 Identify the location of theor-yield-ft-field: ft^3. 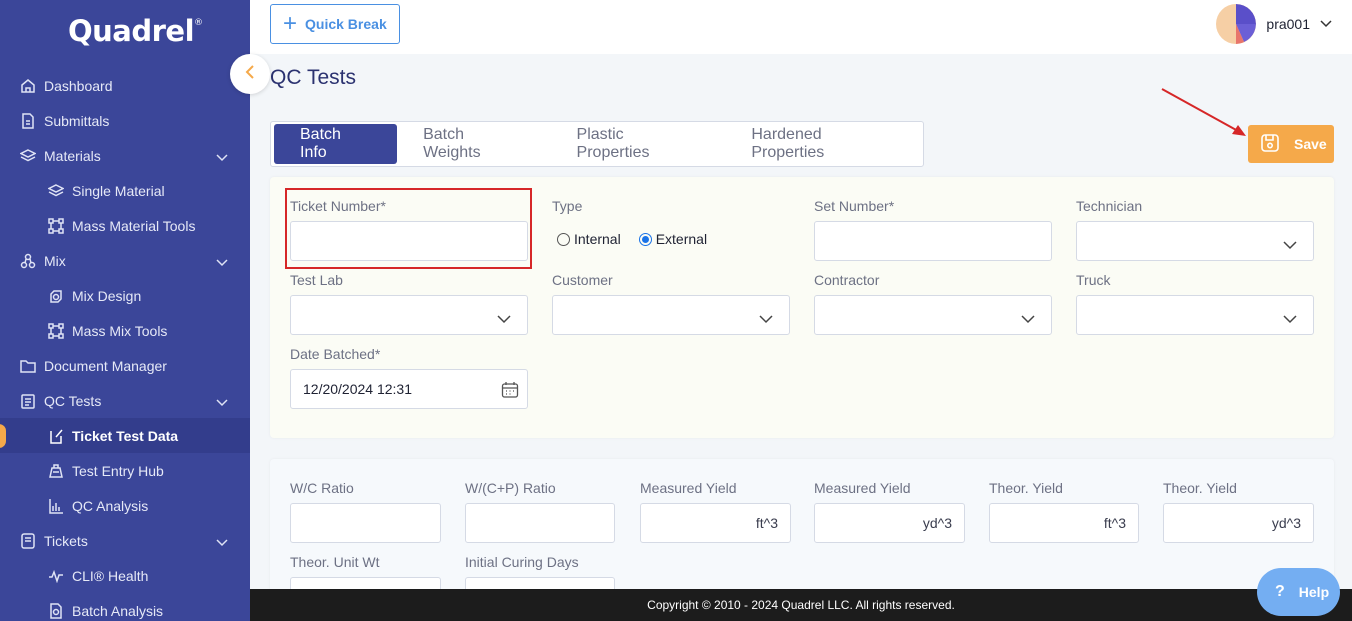
(1064, 523).